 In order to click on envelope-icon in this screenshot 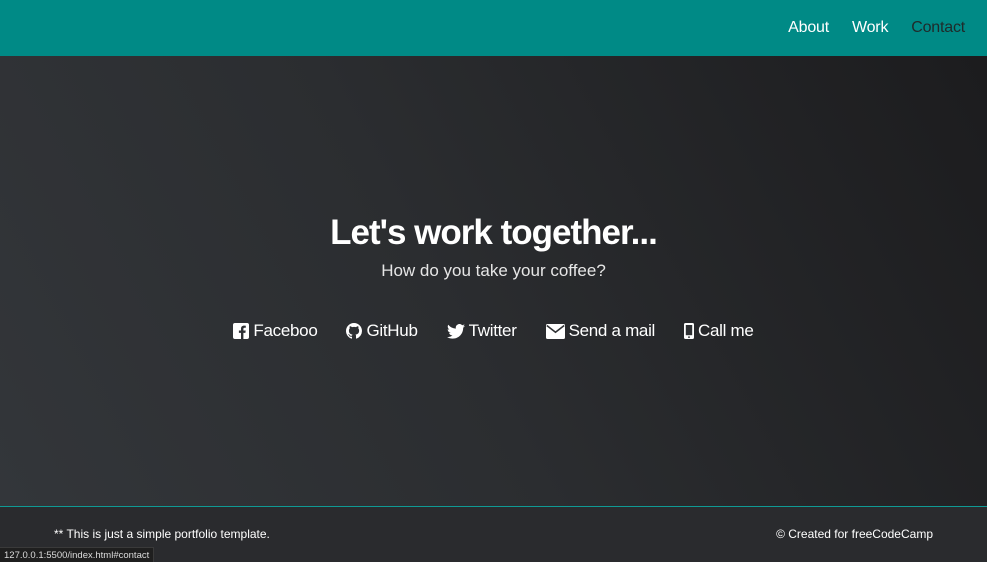, I will do `click(555, 331)`.